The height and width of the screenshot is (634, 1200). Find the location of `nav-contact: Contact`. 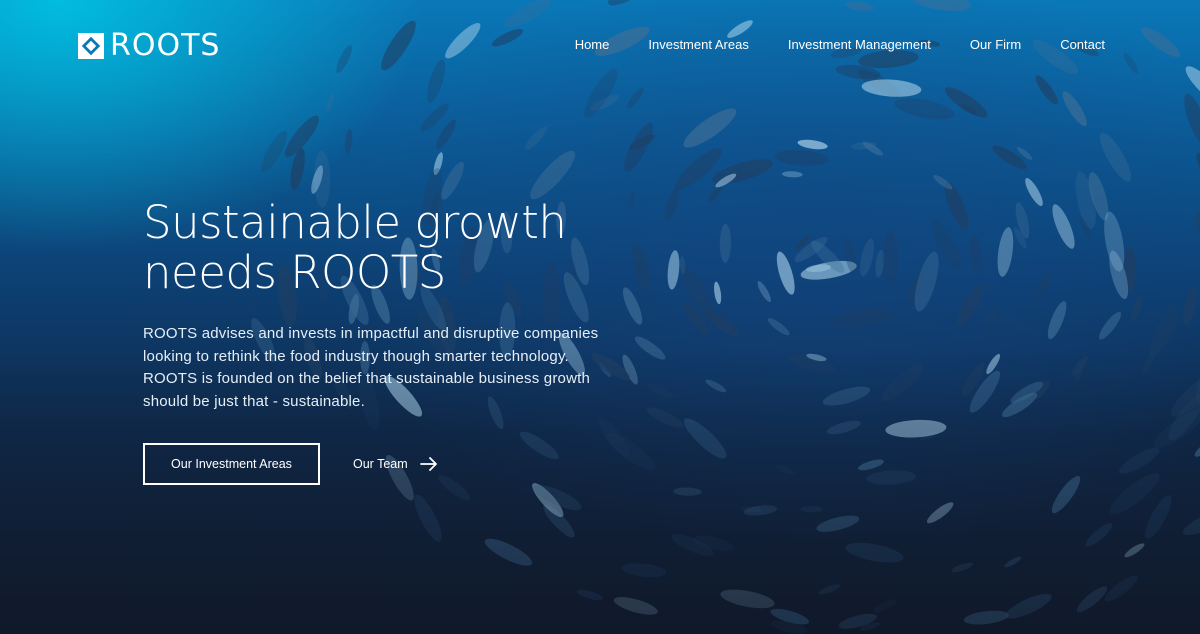

nav-contact: Contact is located at coordinates (1082, 45).